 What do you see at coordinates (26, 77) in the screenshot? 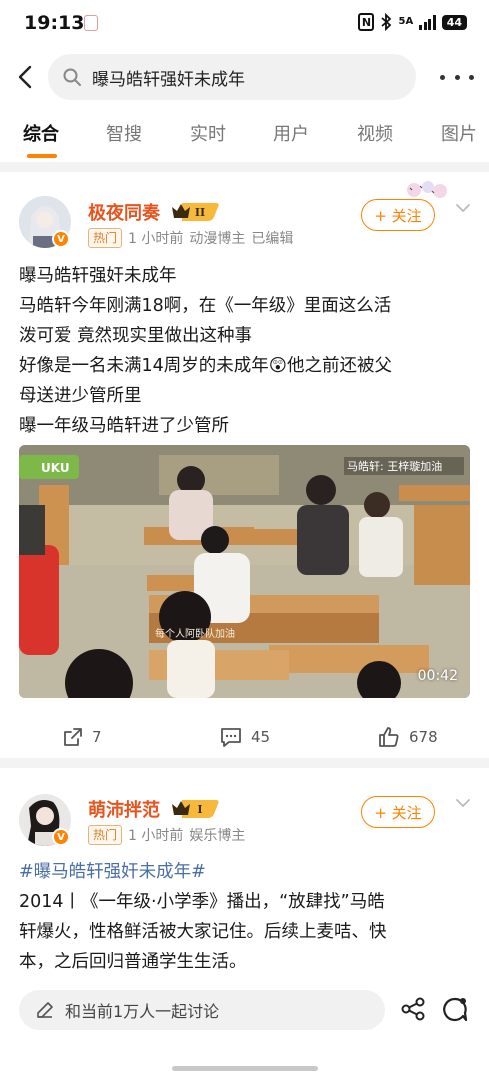
I see `back-arrow-icon` at bounding box center [26, 77].